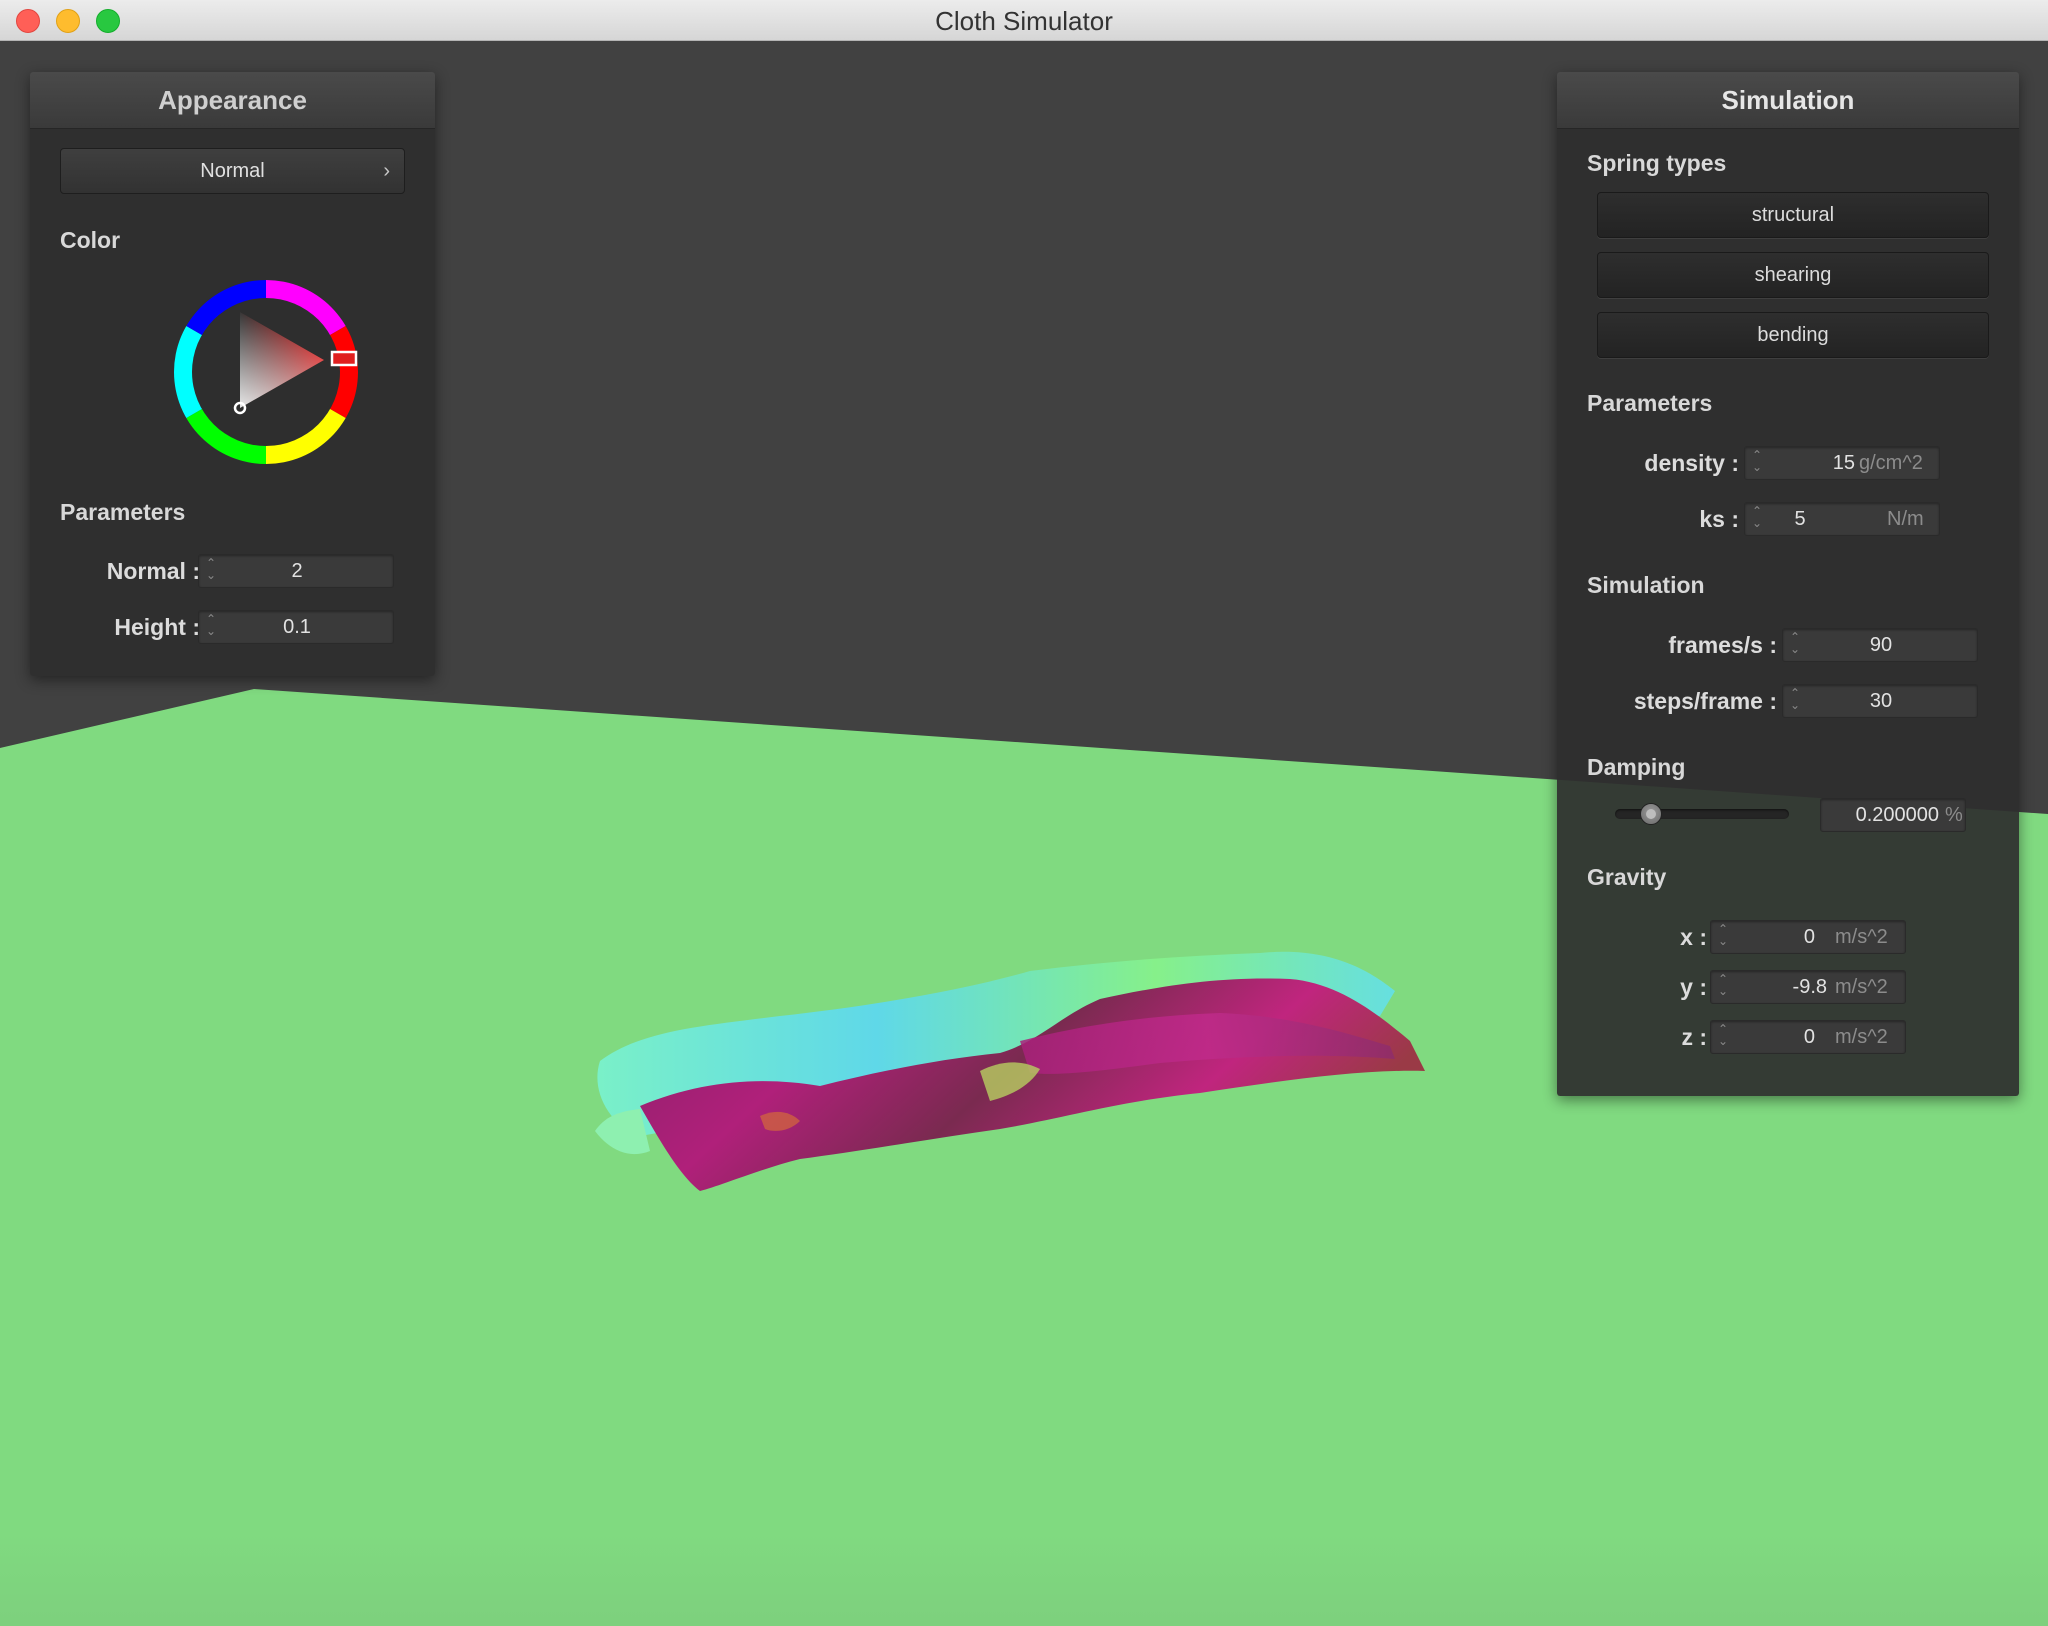 The height and width of the screenshot is (1626, 2048). What do you see at coordinates (1954, 815) in the screenshot?
I see `damping-unit: %` at bounding box center [1954, 815].